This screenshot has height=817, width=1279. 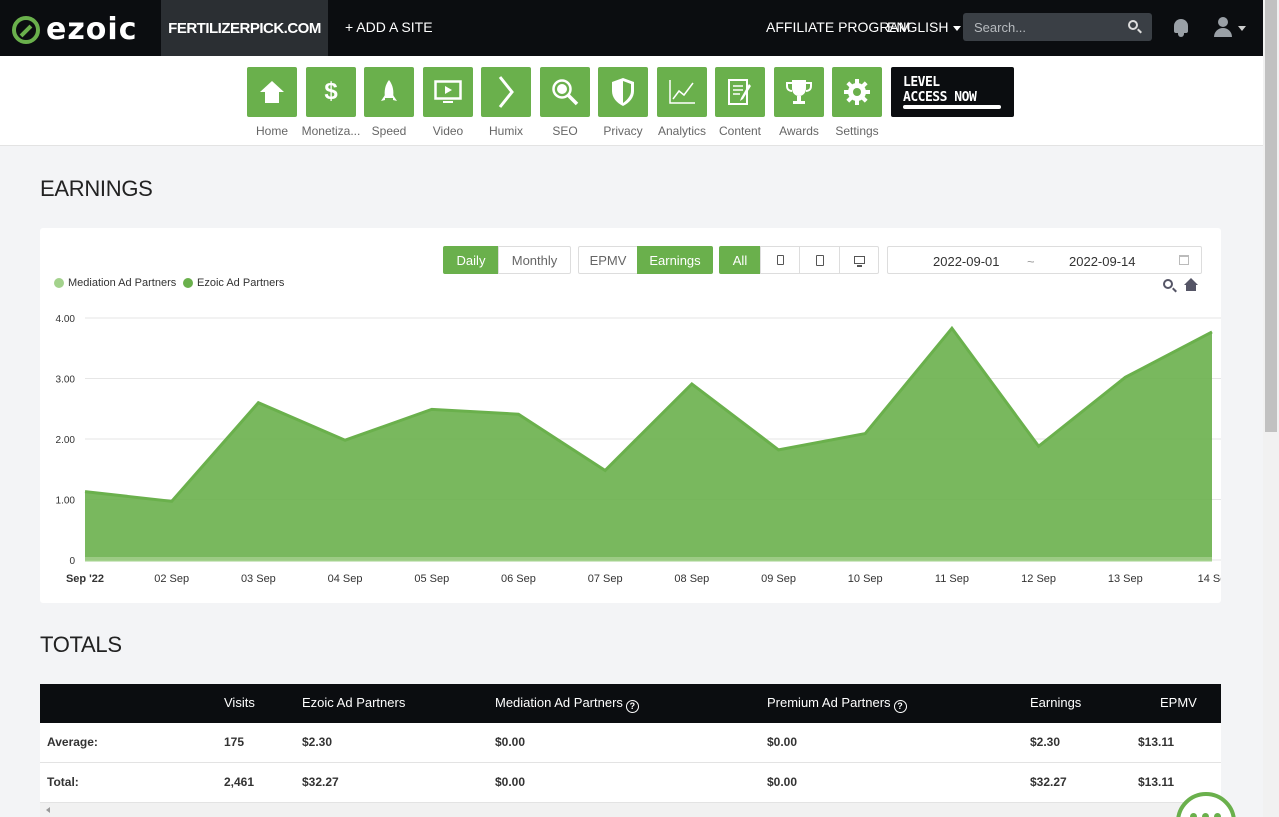 What do you see at coordinates (1191, 285) in the screenshot?
I see `reset-zoom-home-icon` at bounding box center [1191, 285].